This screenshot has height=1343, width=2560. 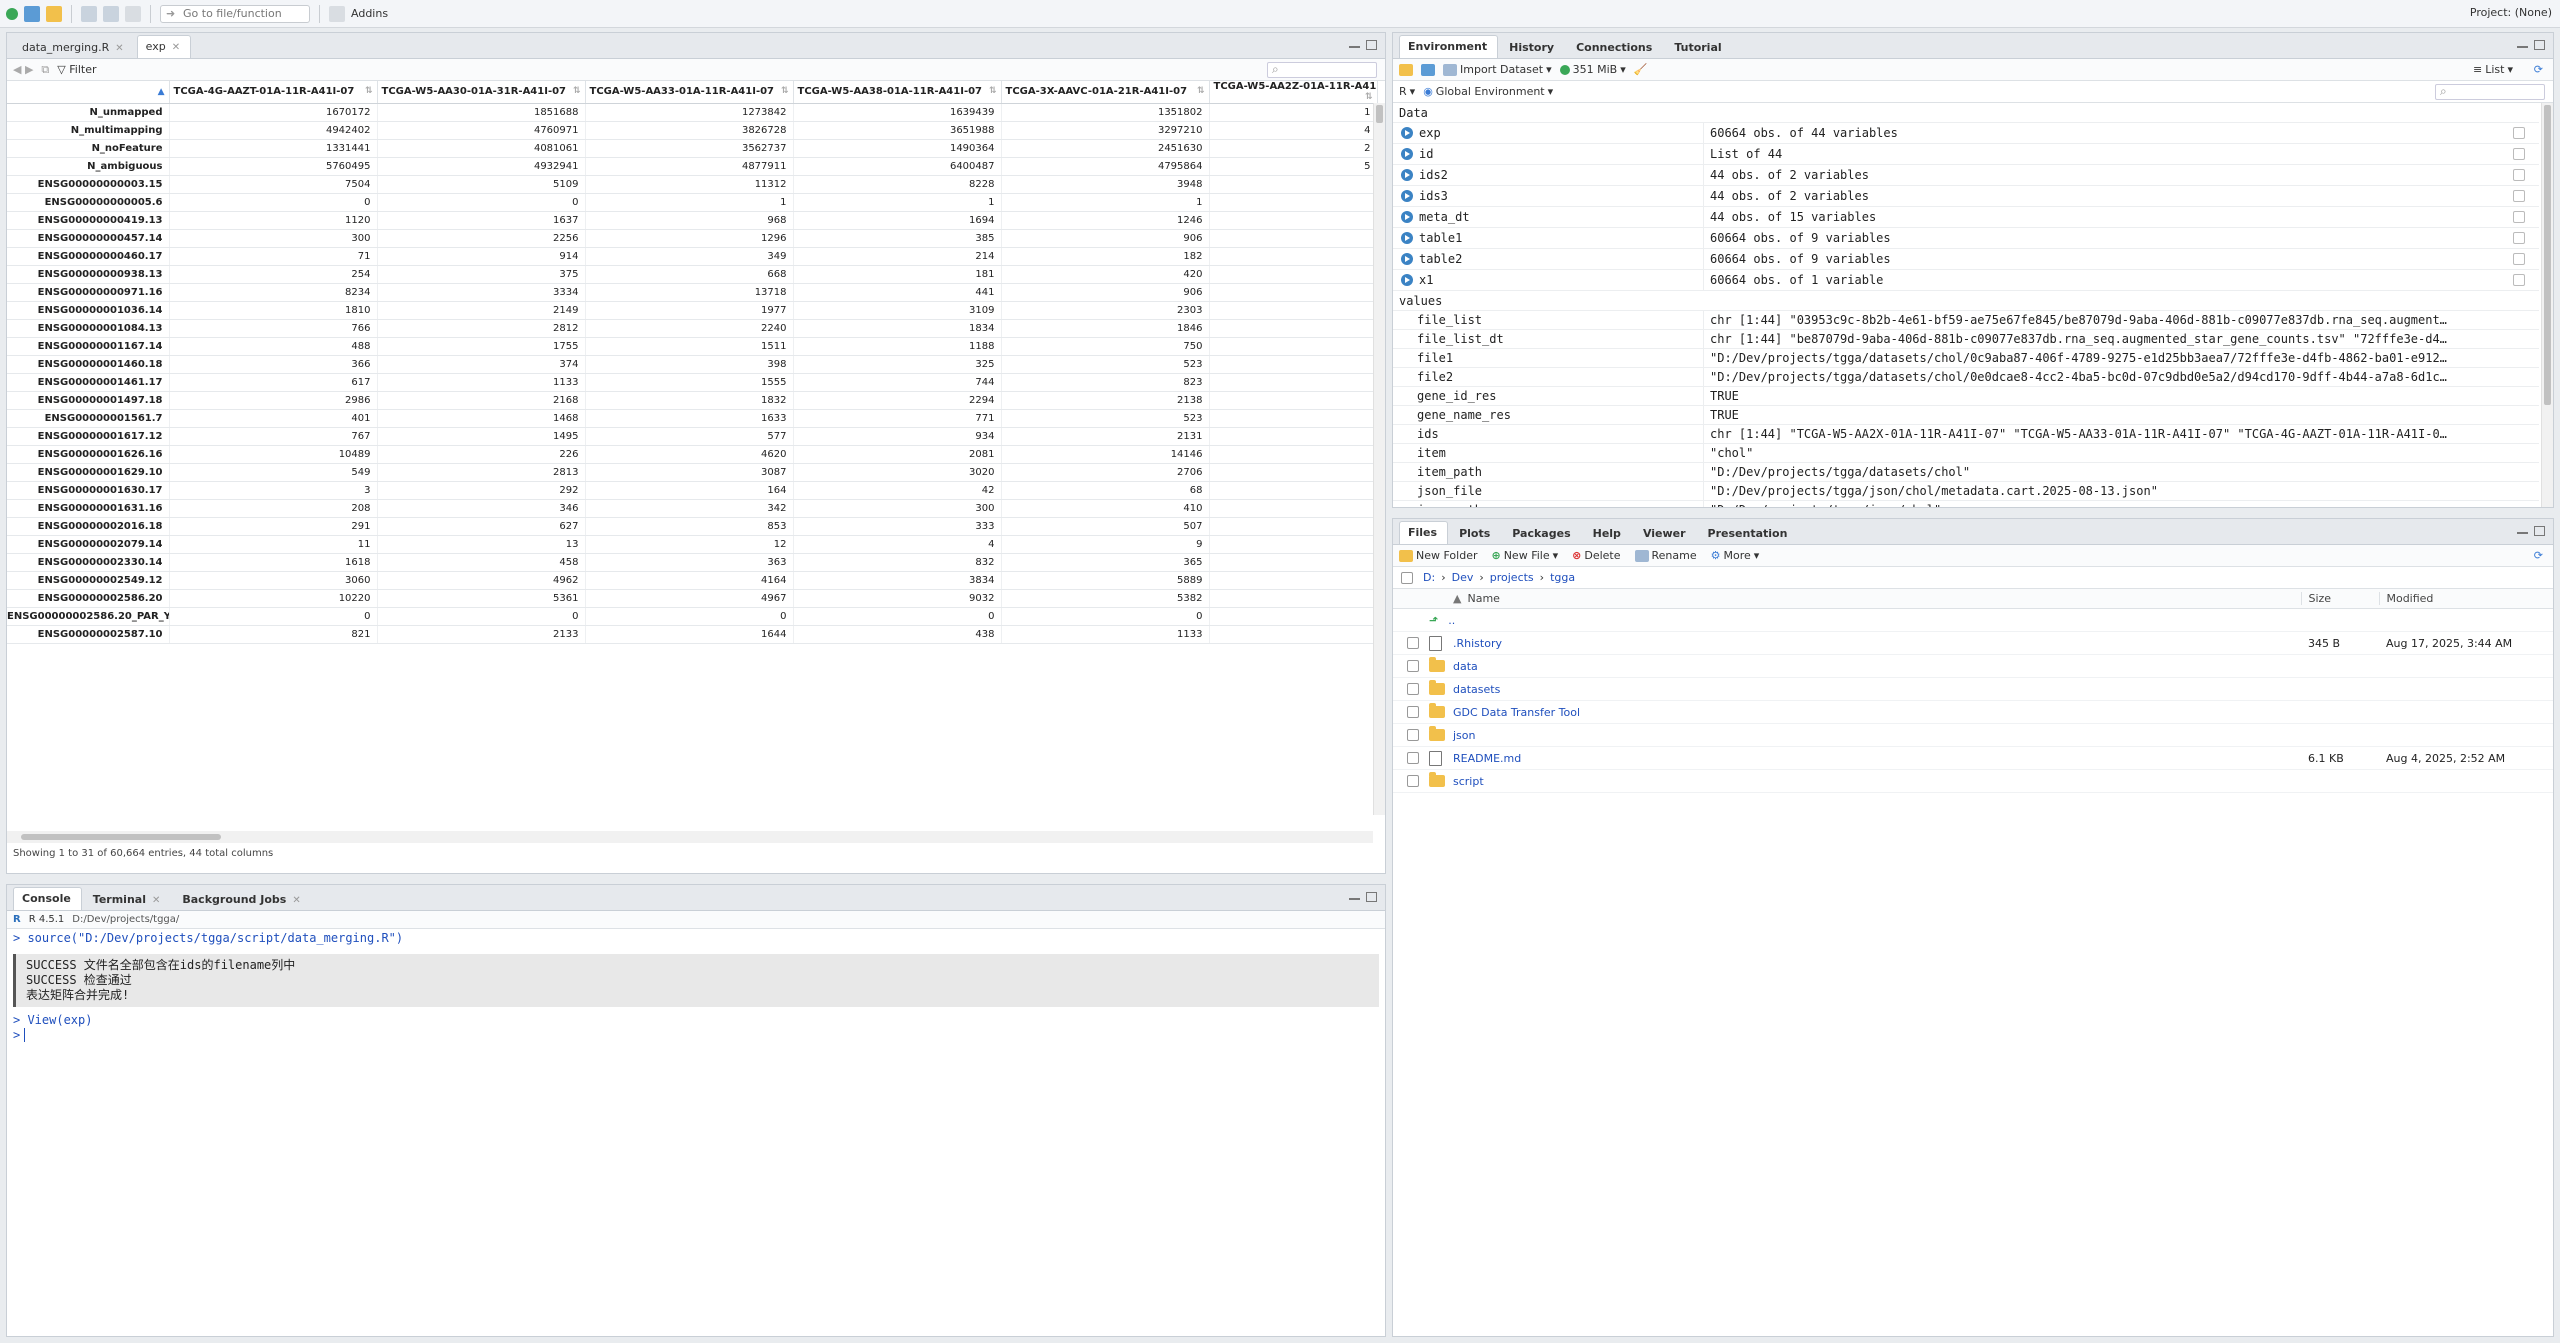 What do you see at coordinates (32, 13) in the screenshot?
I see `new-project-icon` at bounding box center [32, 13].